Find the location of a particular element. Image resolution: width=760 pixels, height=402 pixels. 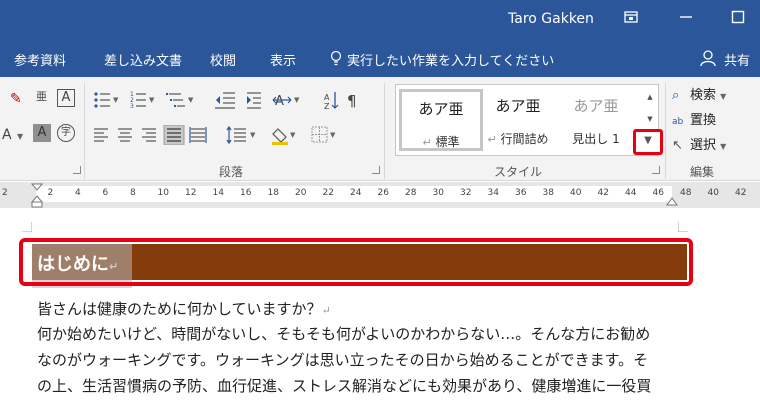

tab-references: 参考資料 is located at coordinates (40, 59).